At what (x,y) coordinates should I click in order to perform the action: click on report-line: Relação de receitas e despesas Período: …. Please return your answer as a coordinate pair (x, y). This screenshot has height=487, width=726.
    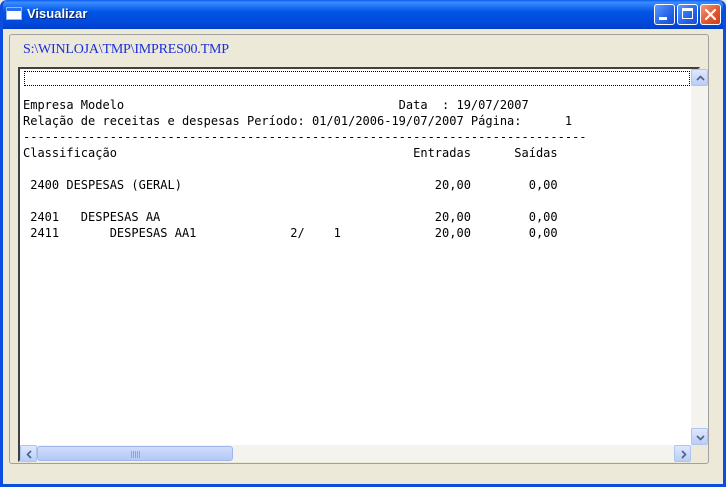
    Looking at the image, I should click on (298, 121).